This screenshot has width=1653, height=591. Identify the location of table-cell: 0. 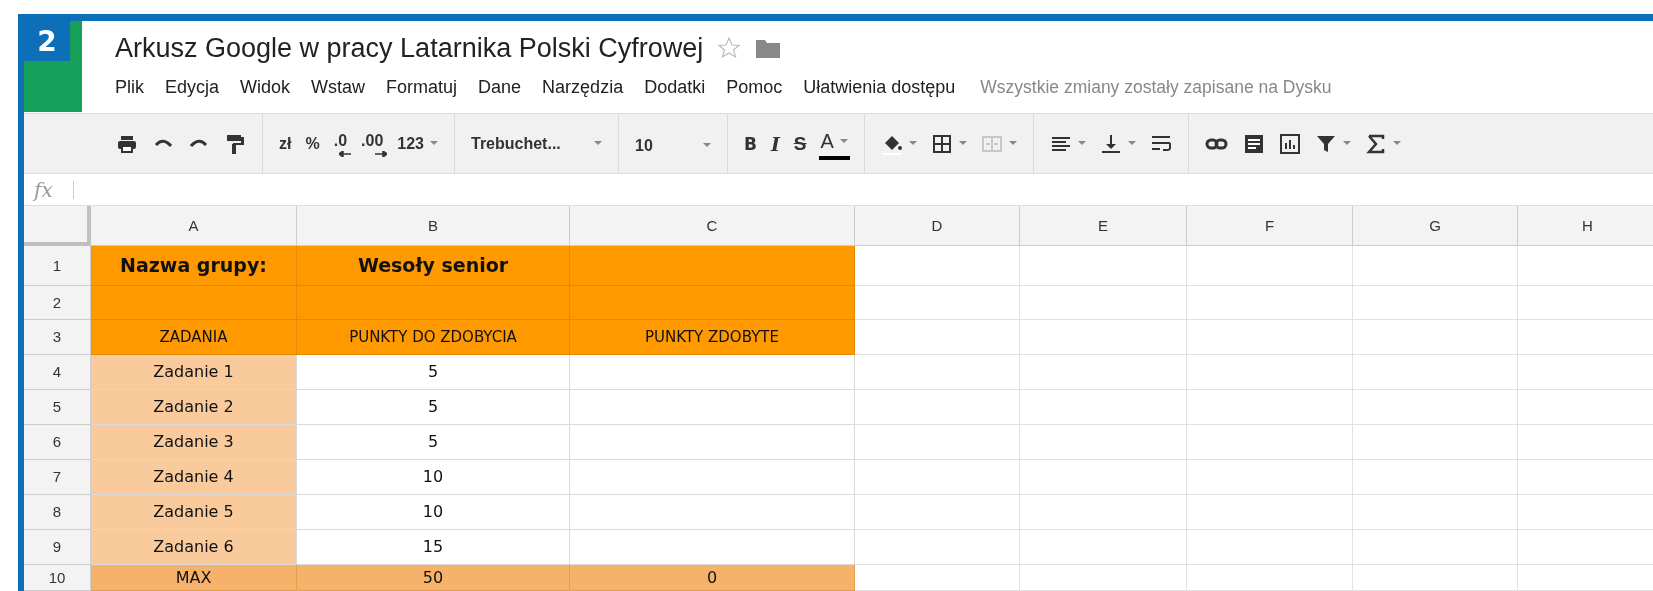
(712, 578).